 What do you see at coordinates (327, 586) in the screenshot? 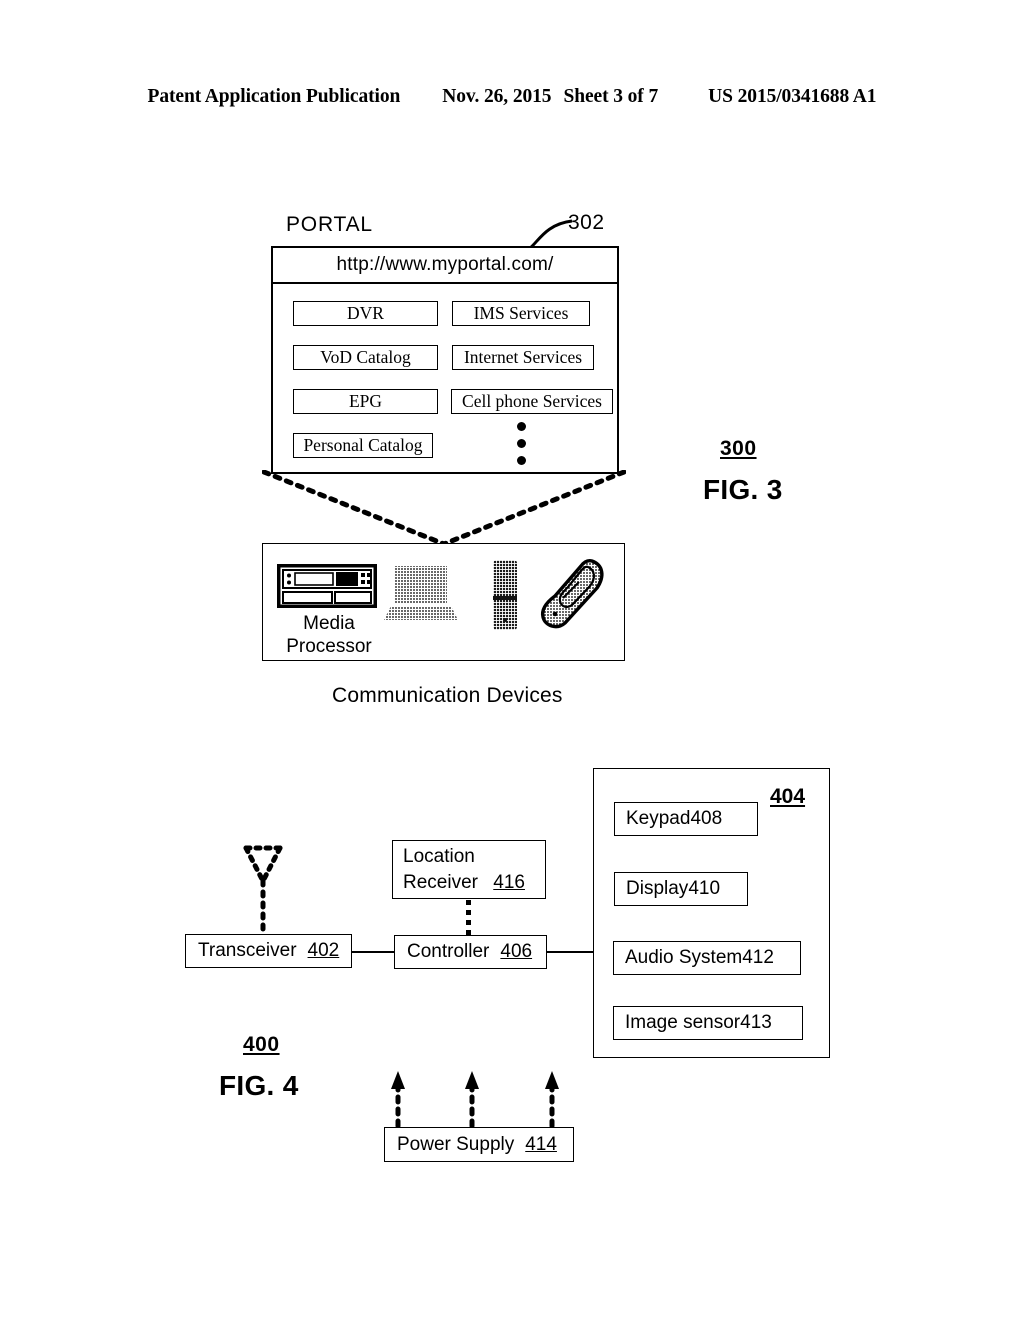
I see `media-processor-icon` at bounding box center [327, 586].